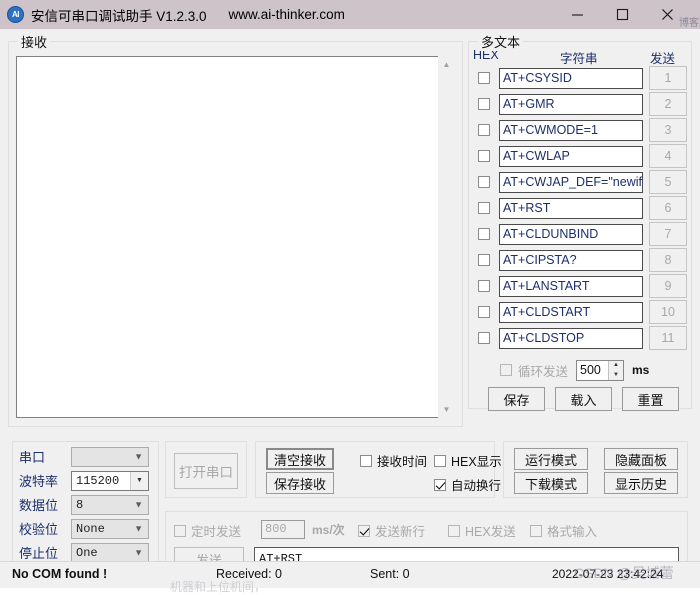 This screenshot has width=700, height=595. What do you see at coordinates (571, 130) in the screenshot?
I see `command-input: AT+CWMODE=1` at bounding box center [571, 130].